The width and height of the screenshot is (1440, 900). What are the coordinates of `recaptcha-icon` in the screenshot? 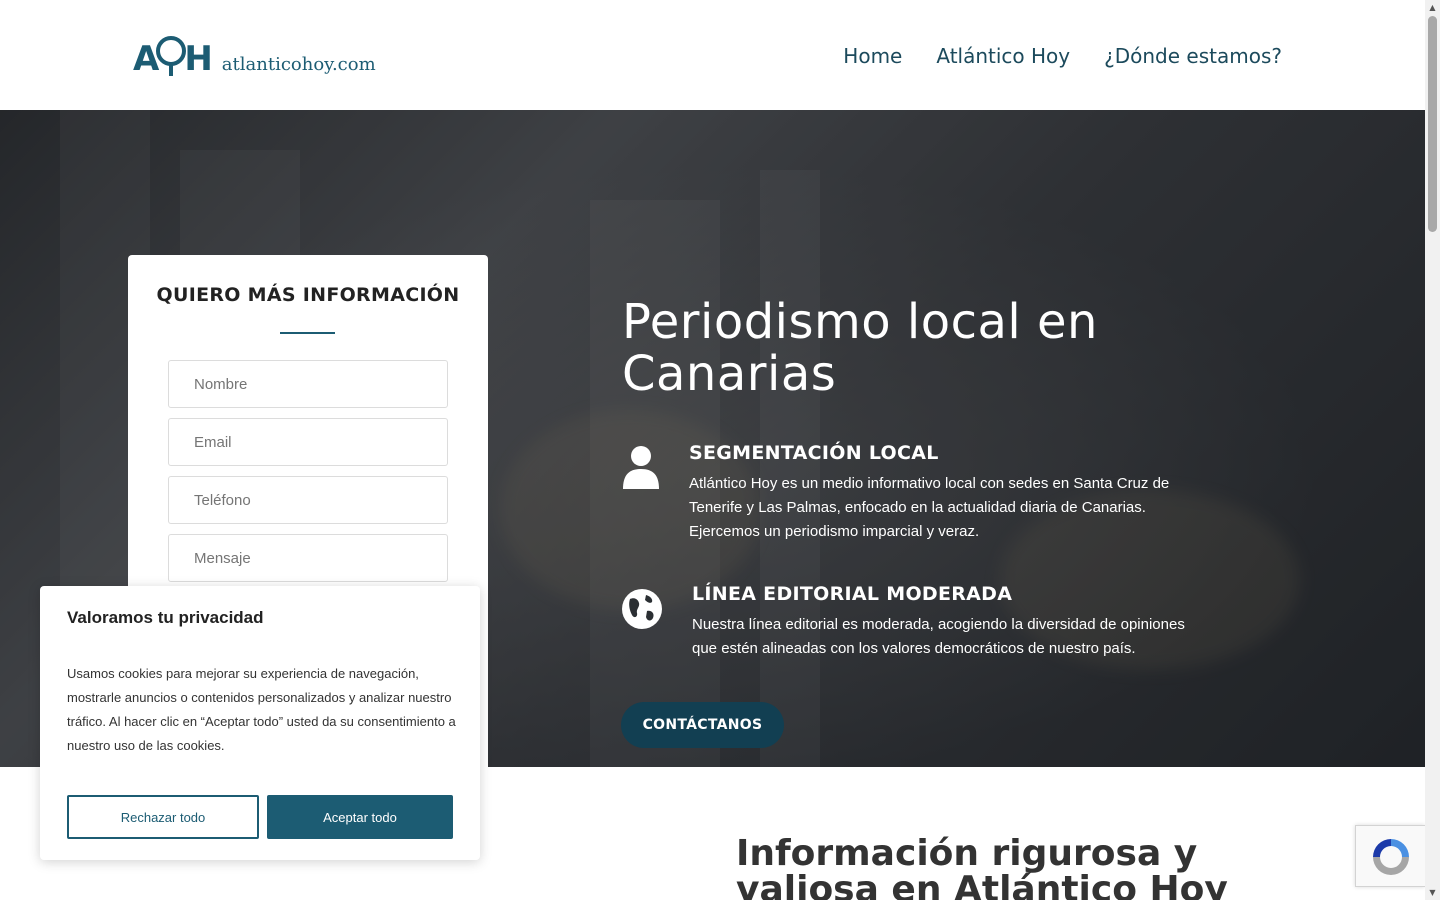 It's located at (1391, 857).